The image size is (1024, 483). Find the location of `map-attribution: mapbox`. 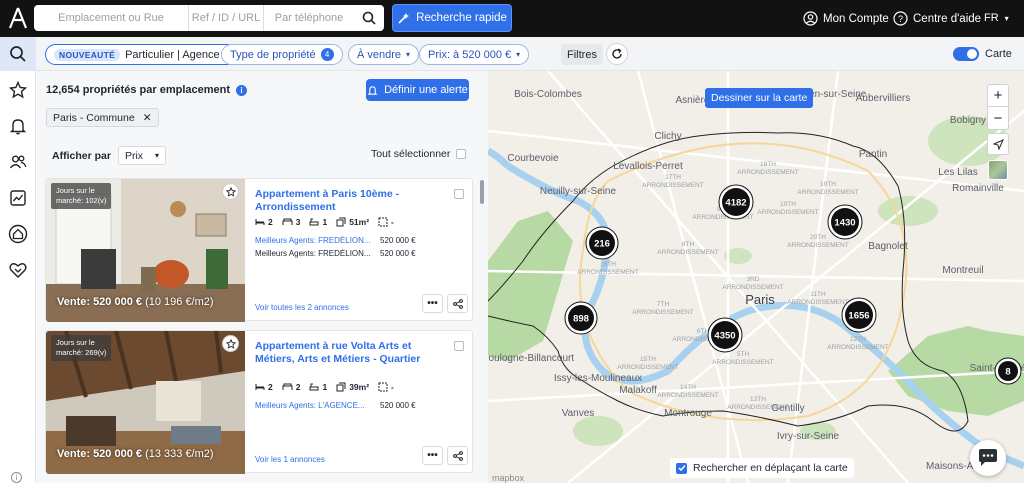

map-attribution: mapbox is located at coordinates (508, 478).